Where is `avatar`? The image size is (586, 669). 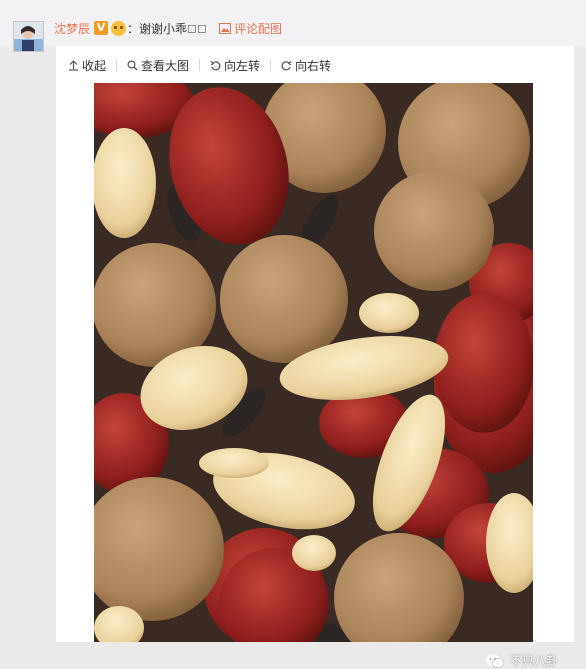 avatar is located at coordinates (28, 36).